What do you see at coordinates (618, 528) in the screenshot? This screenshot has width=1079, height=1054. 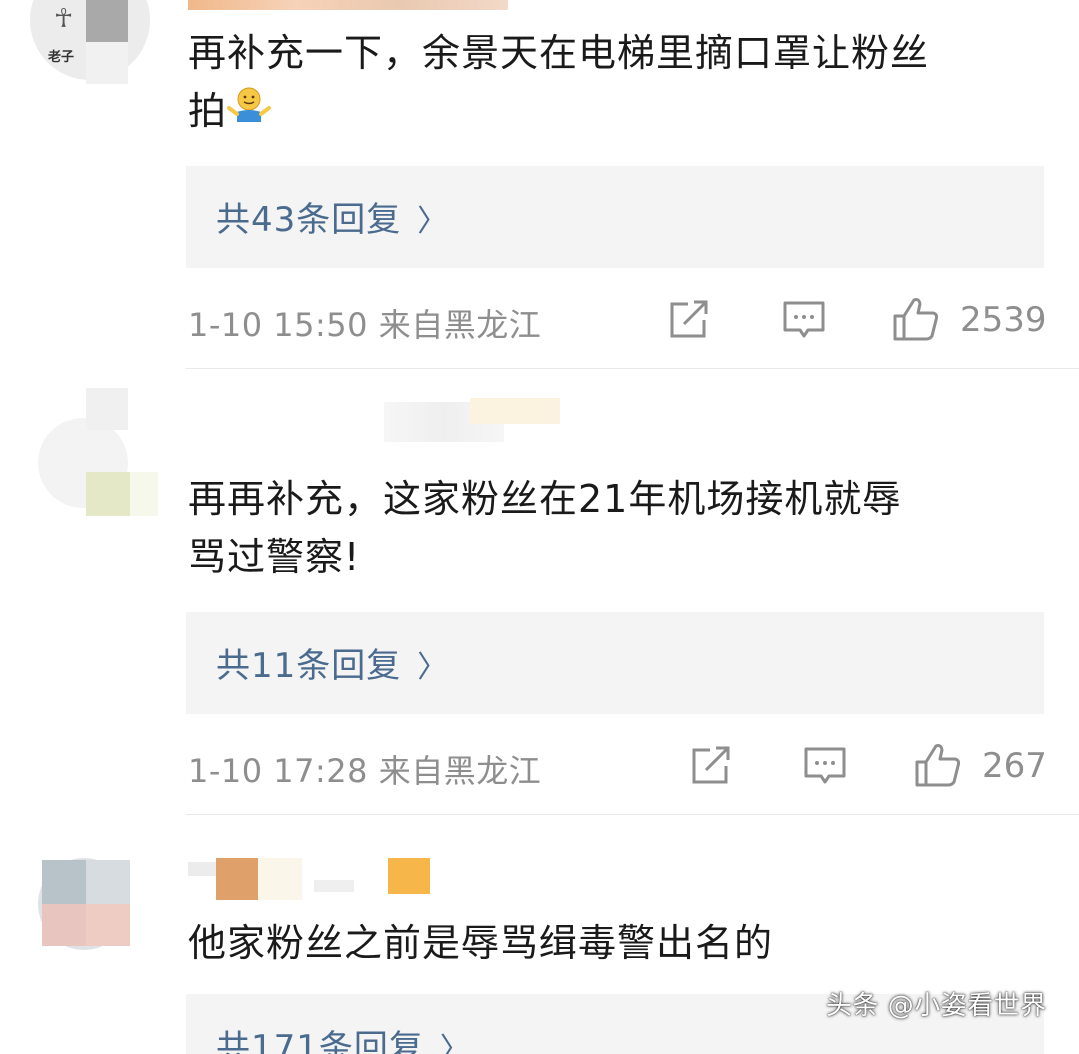 I see `comment-text: 再再补充，这家粉丝在21年机场接机就辱 骂过警察!` at bounding box center [618, 528].